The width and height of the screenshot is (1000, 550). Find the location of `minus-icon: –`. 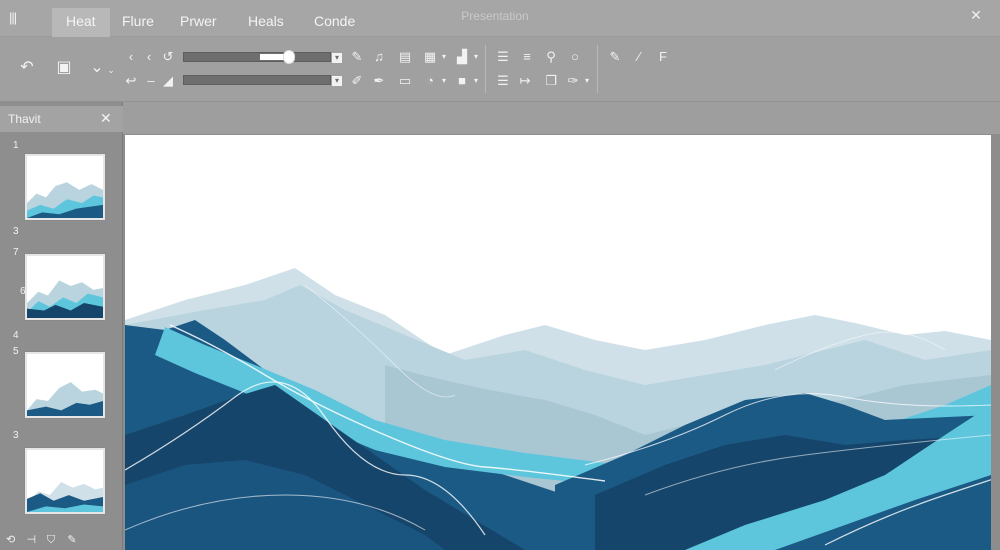

minus-icon: – is located at coordinates (151, 81).